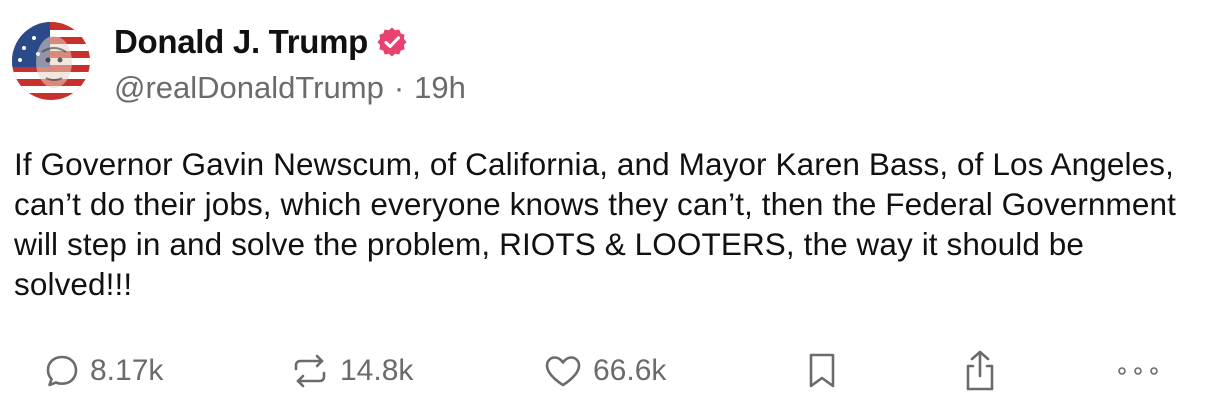  I want to click on more-button, so click(1138, 371).